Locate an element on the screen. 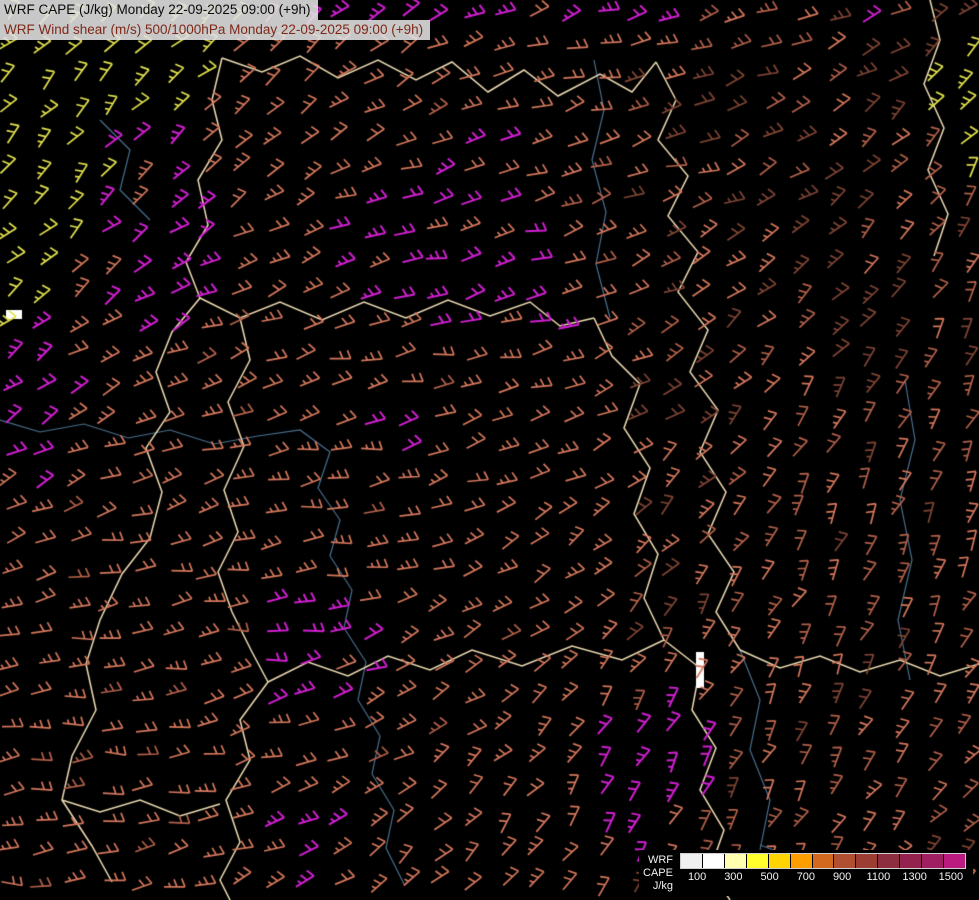 This screenshot has height=900, width=979. legend-scale: 100 300 500 700 900 1100 1300 1500 is located at coordinates (824, 868).